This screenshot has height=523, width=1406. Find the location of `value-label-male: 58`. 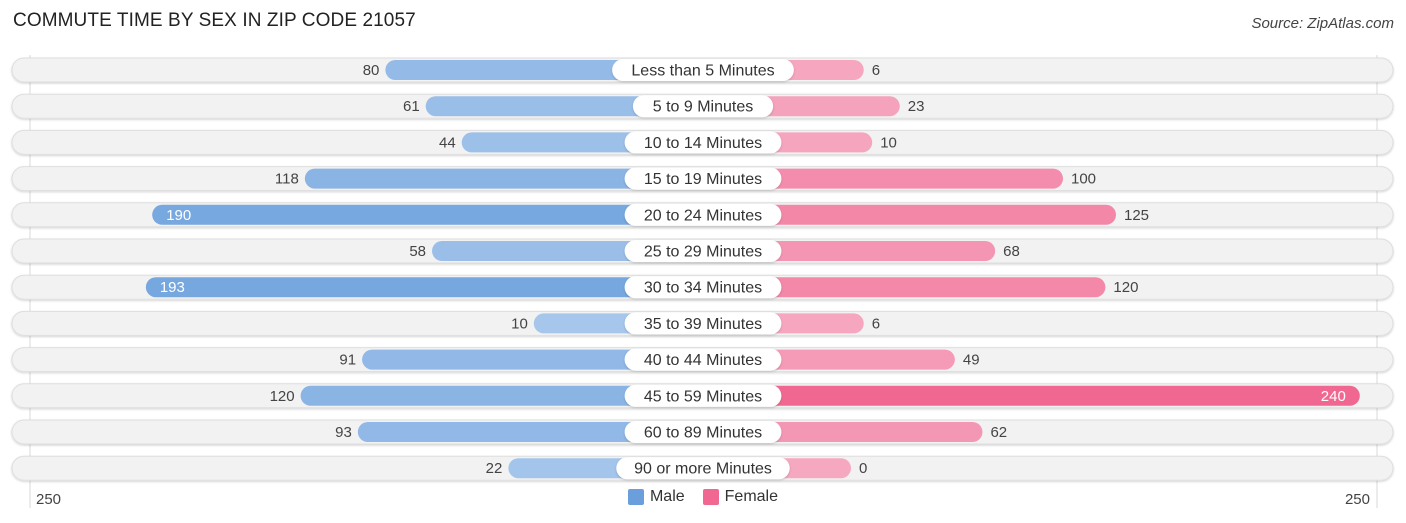

value-label-male: 58 is located at coordinates (417, 251).